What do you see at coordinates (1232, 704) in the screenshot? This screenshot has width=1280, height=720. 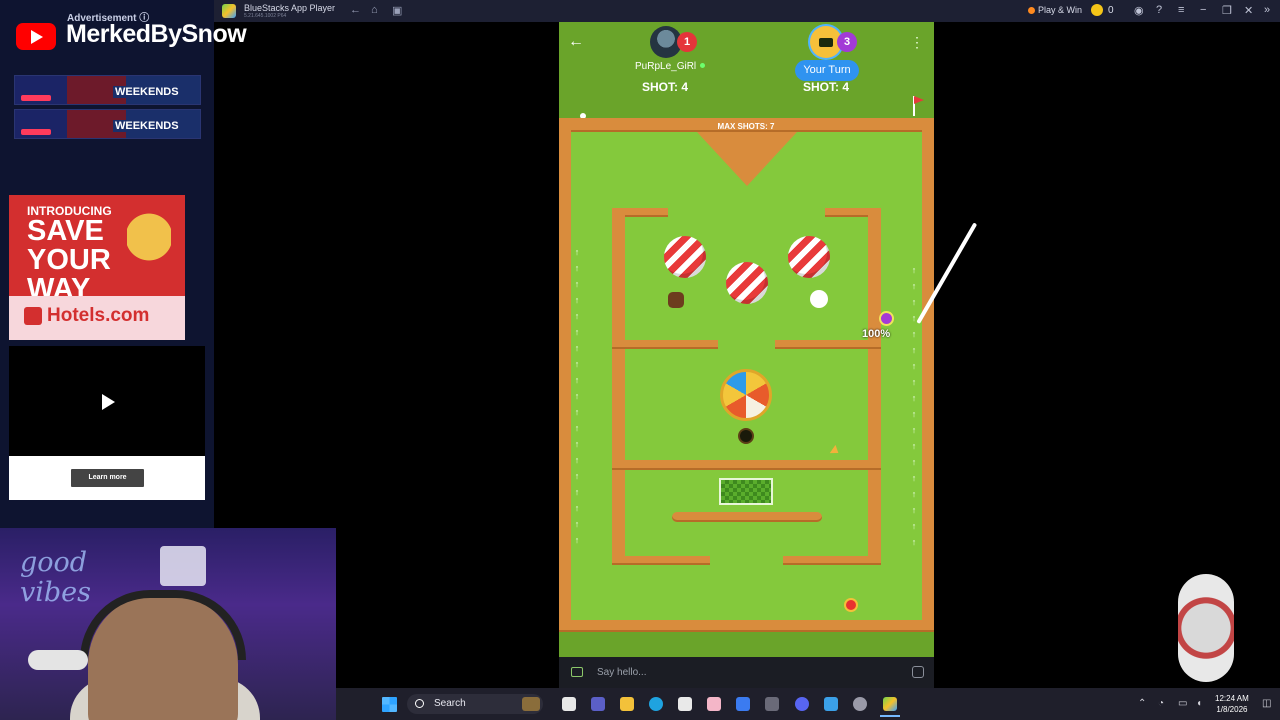 I see `taskbar-clock: 12:24 AM 1/8/2026` at bounding box center [1232, 704].